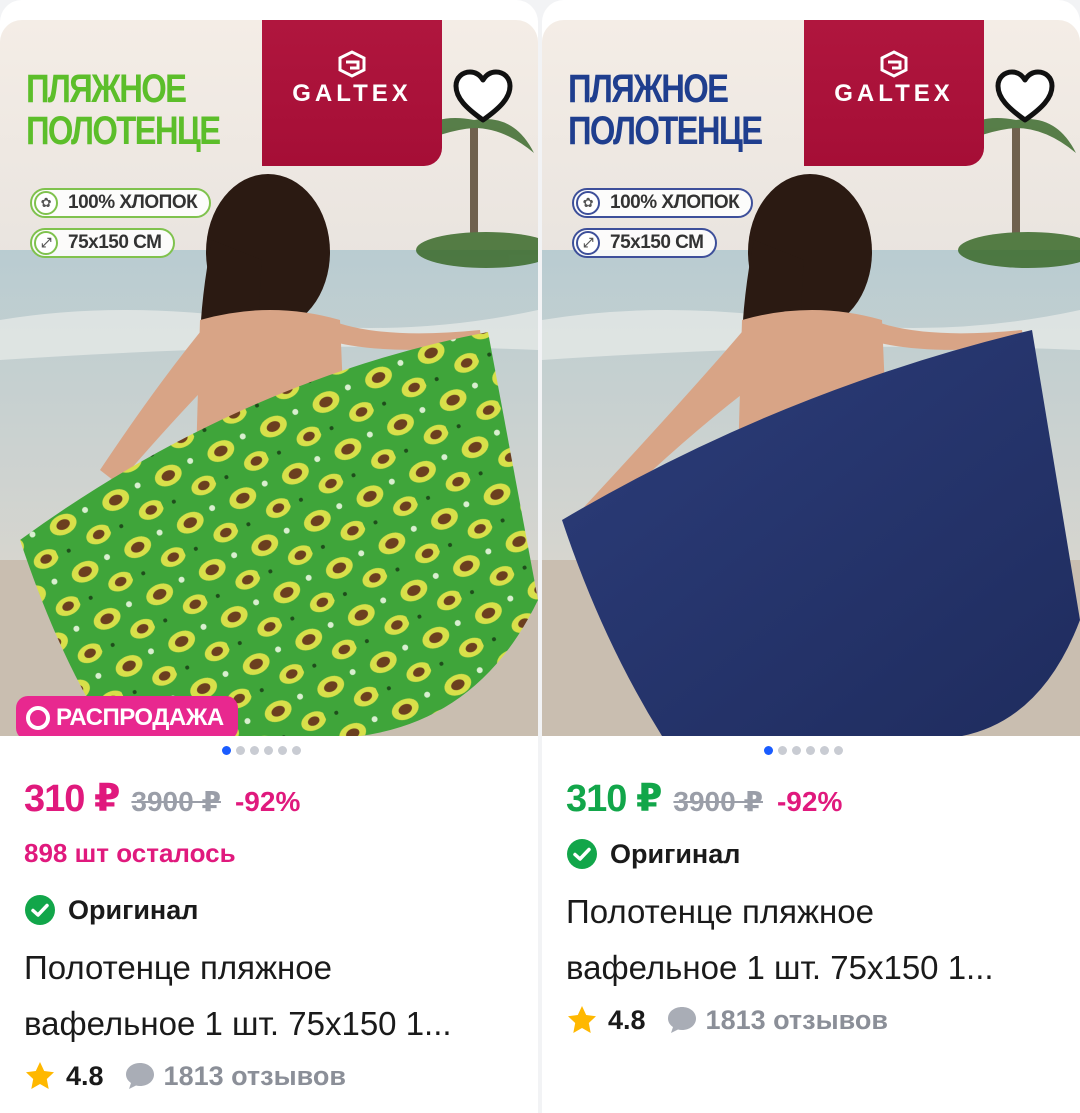  I want to click on sale-ring-icon, so click(38, 718).